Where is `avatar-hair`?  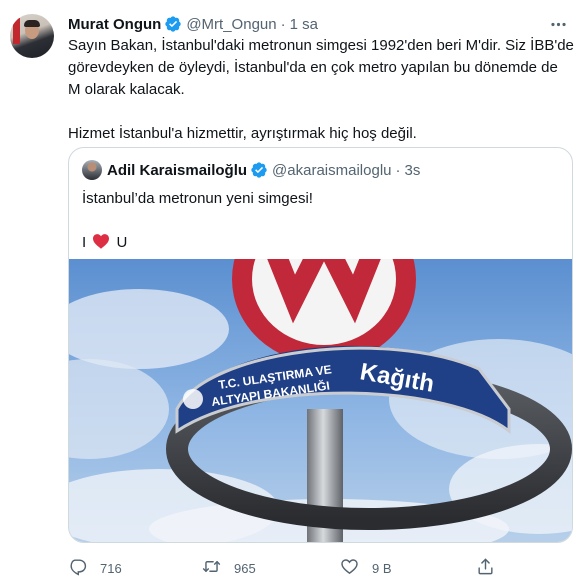
avatar-hair is located at coordinates (32, 23).